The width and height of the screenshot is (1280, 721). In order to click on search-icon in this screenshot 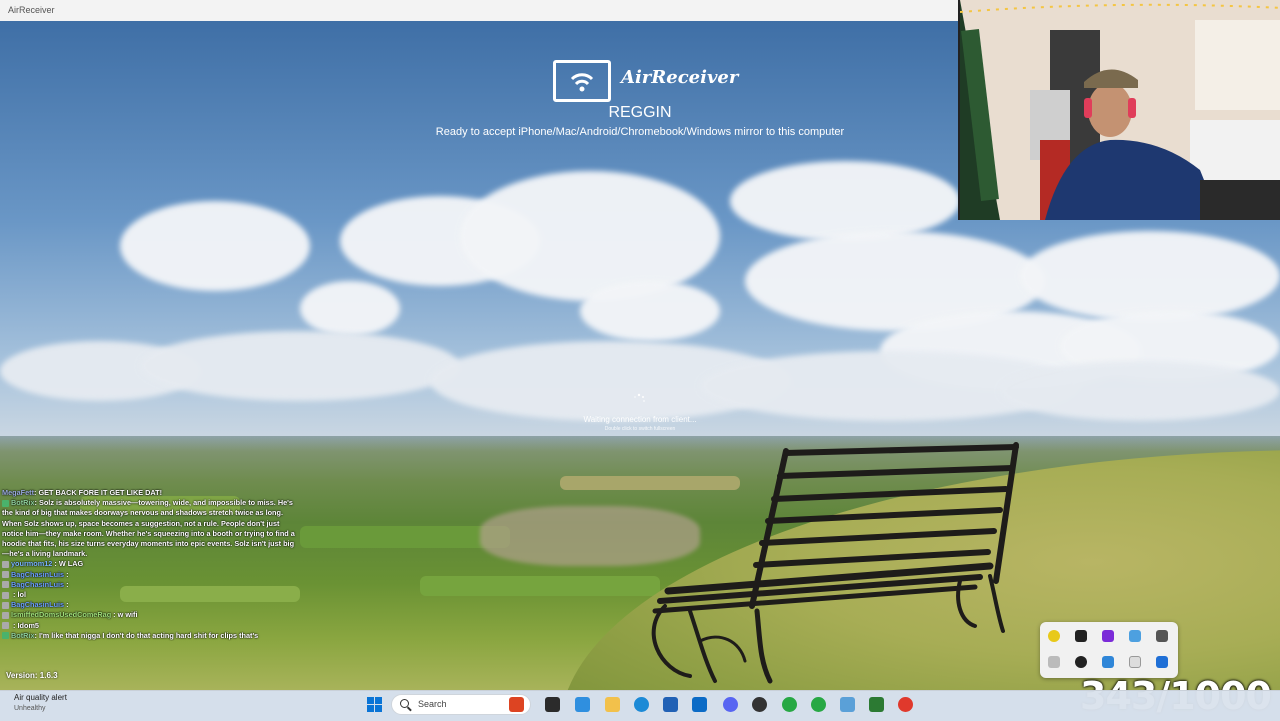, I will do `click(404, 703)`.